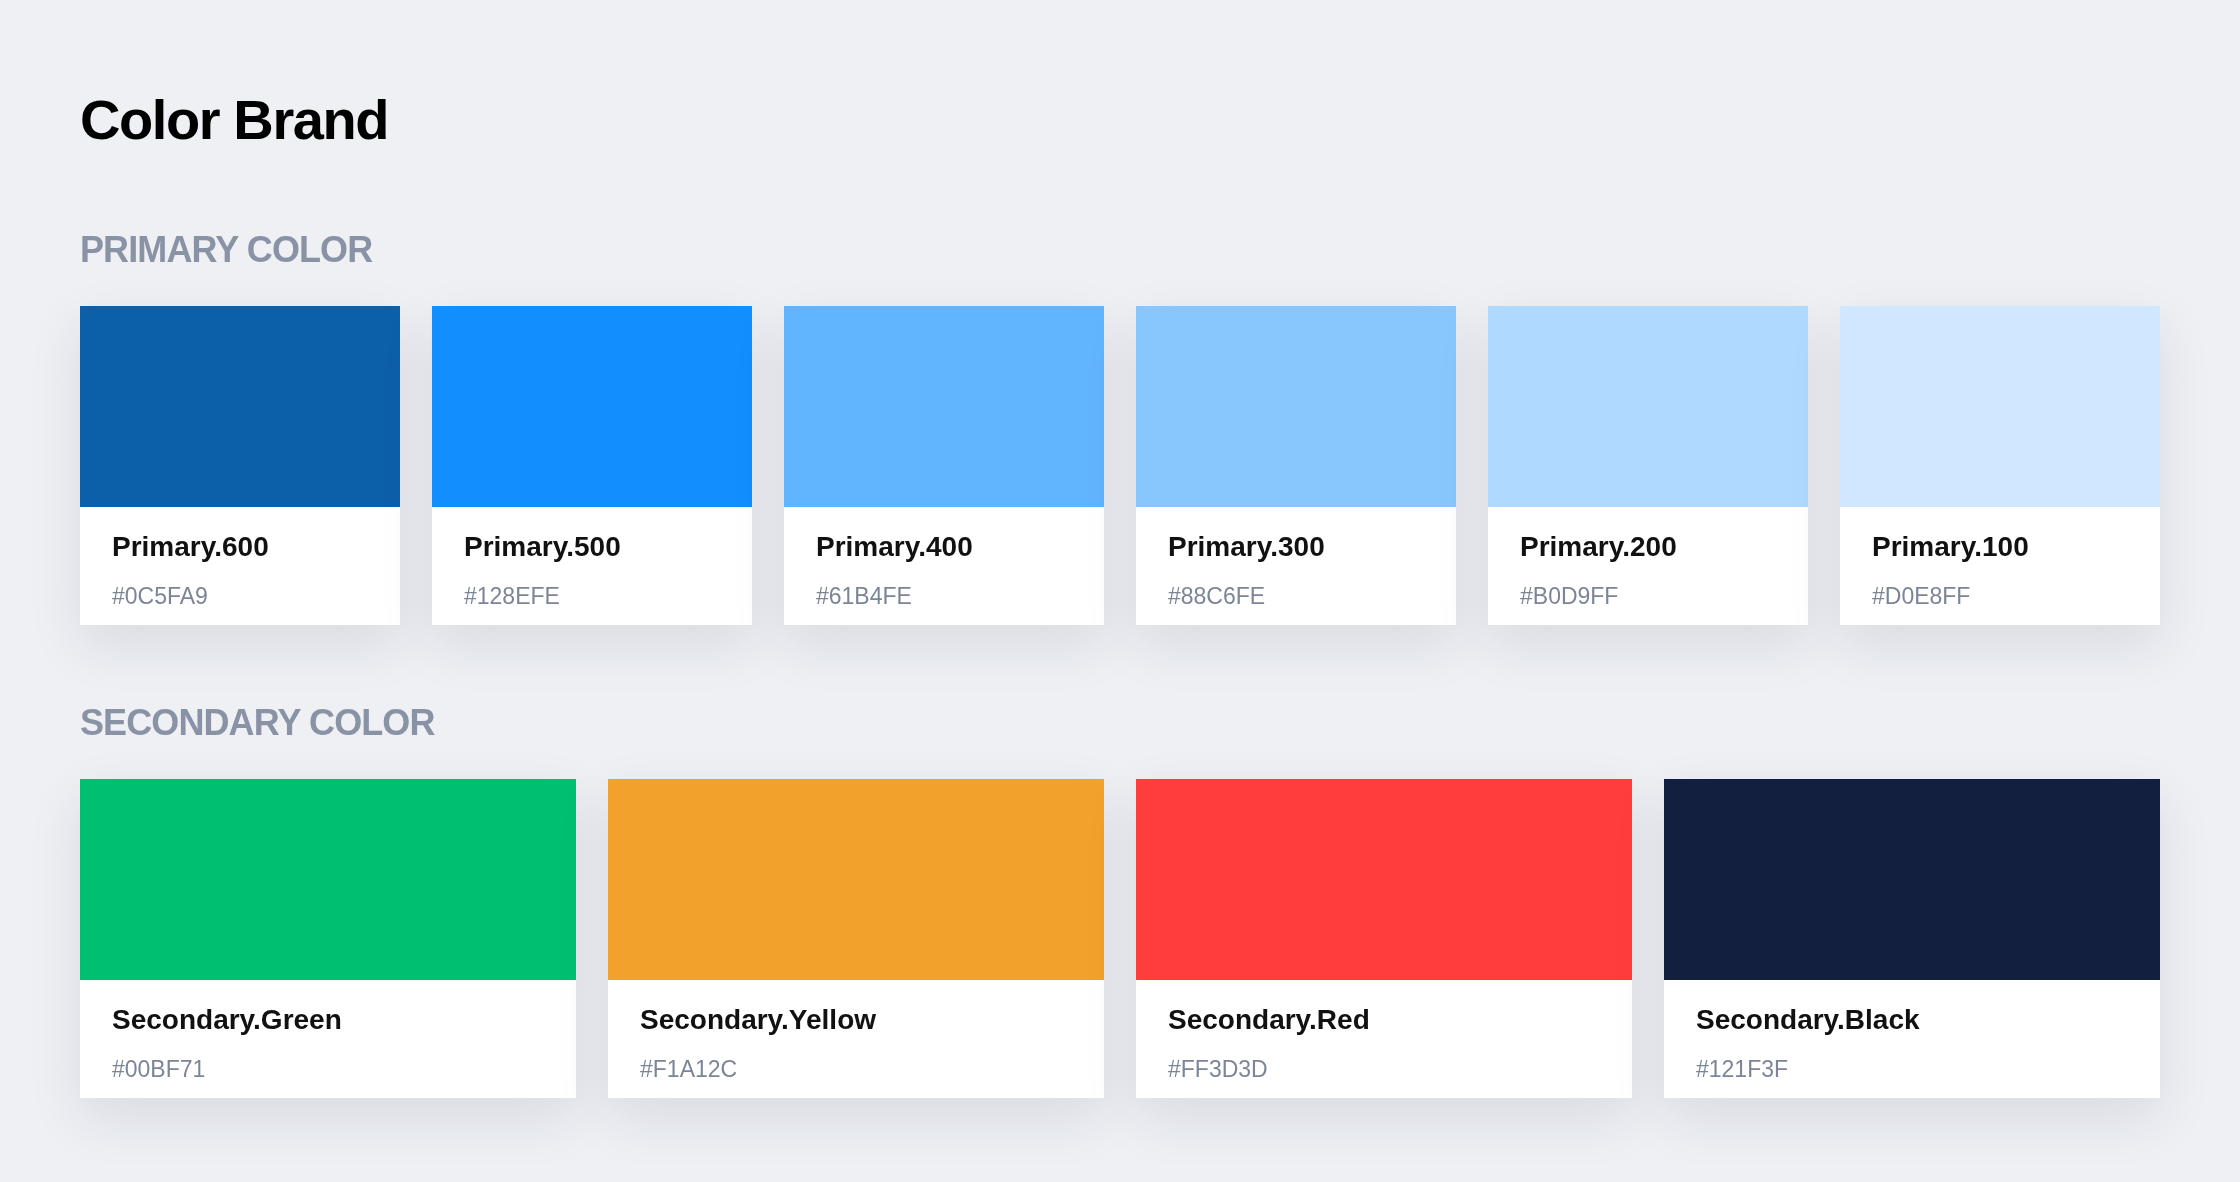  What do you see at coordinates (542, 547) in the screenshot?
I see `color-name: Primary.500` at bounding box center [542, 547].